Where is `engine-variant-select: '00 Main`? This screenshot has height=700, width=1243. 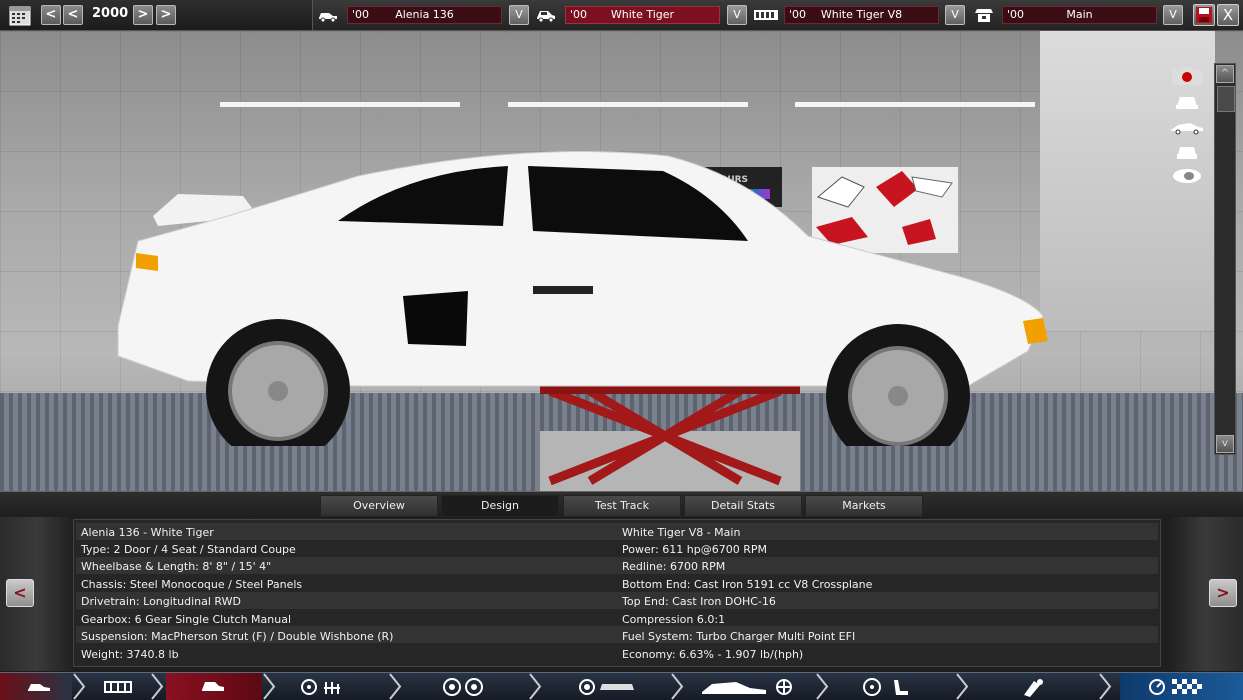 engine-variant-select: '00 Main is located at coordinates (1079, 15).